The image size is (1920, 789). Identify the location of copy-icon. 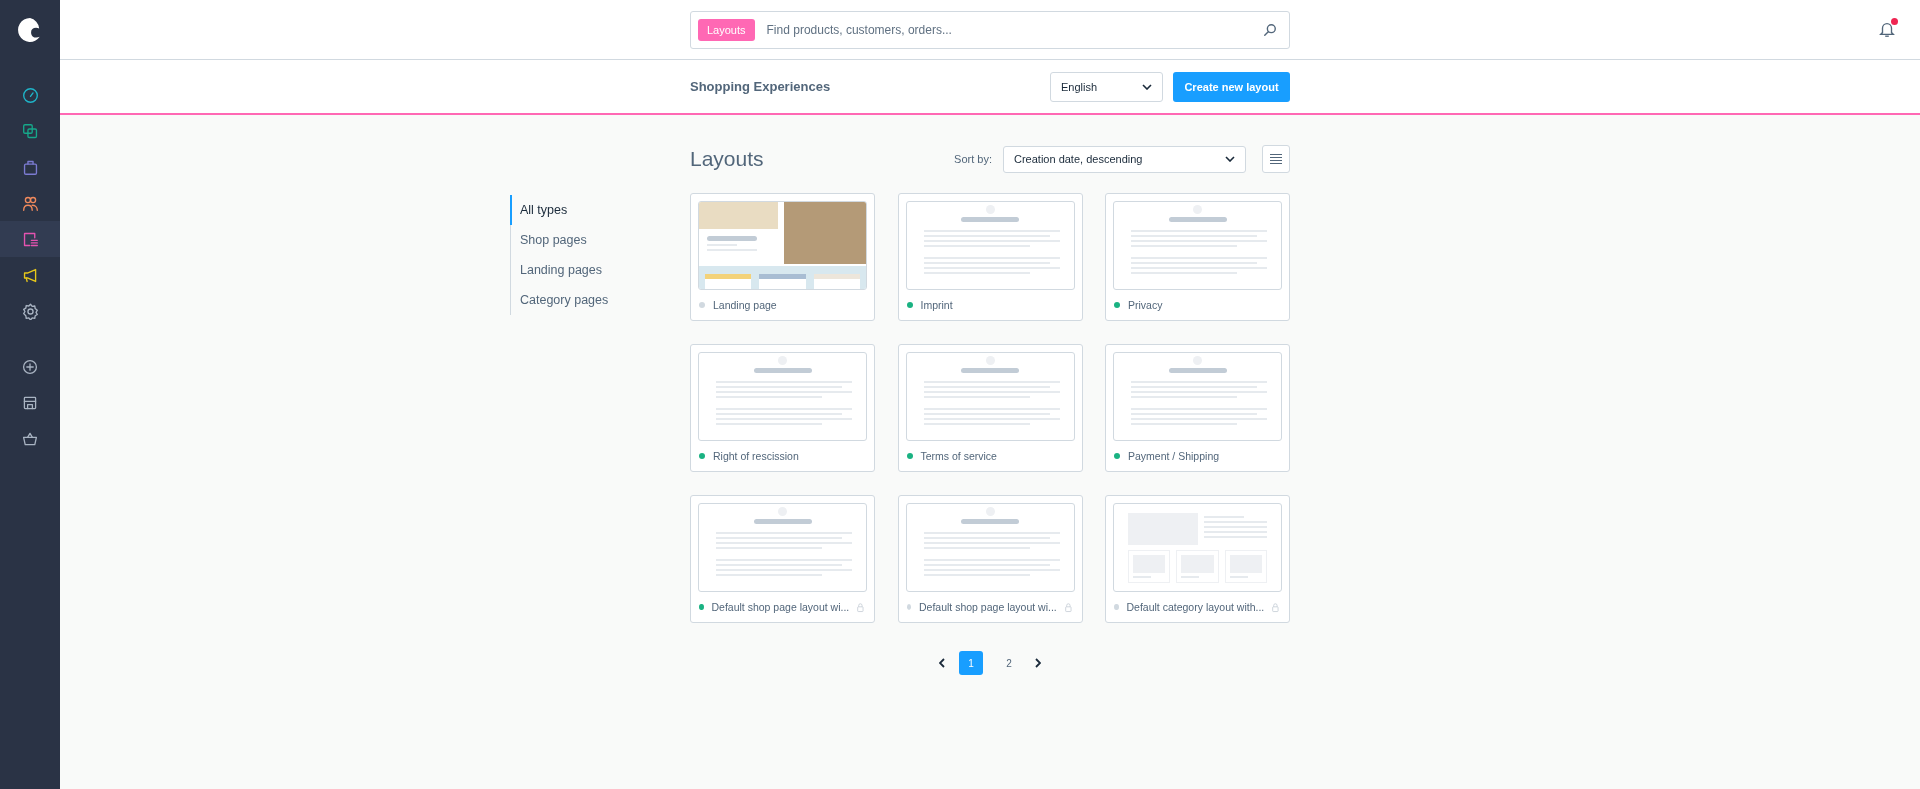
(30, 131).